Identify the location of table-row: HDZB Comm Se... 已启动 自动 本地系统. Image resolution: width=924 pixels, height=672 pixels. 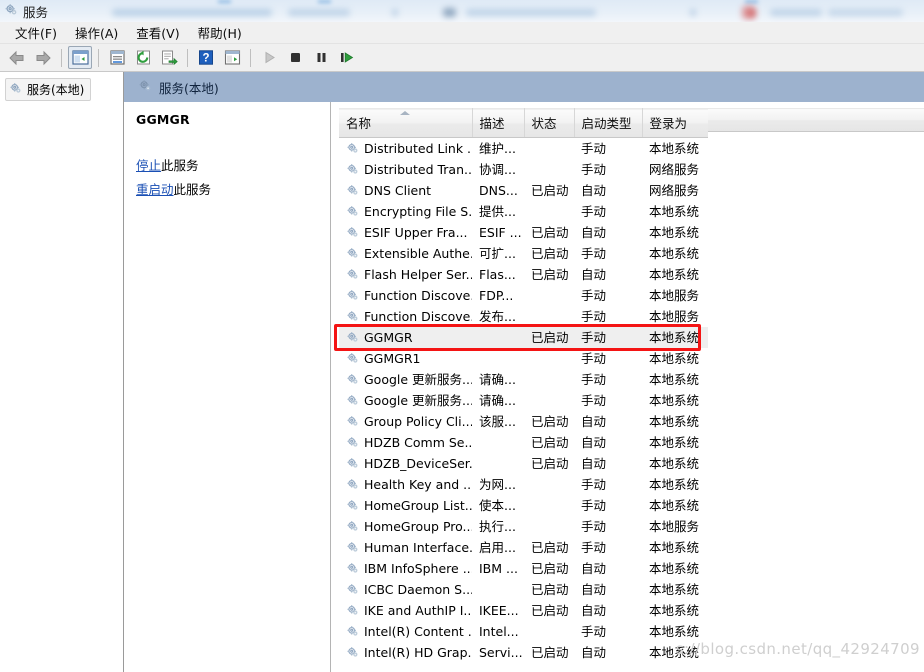
(523, 442).